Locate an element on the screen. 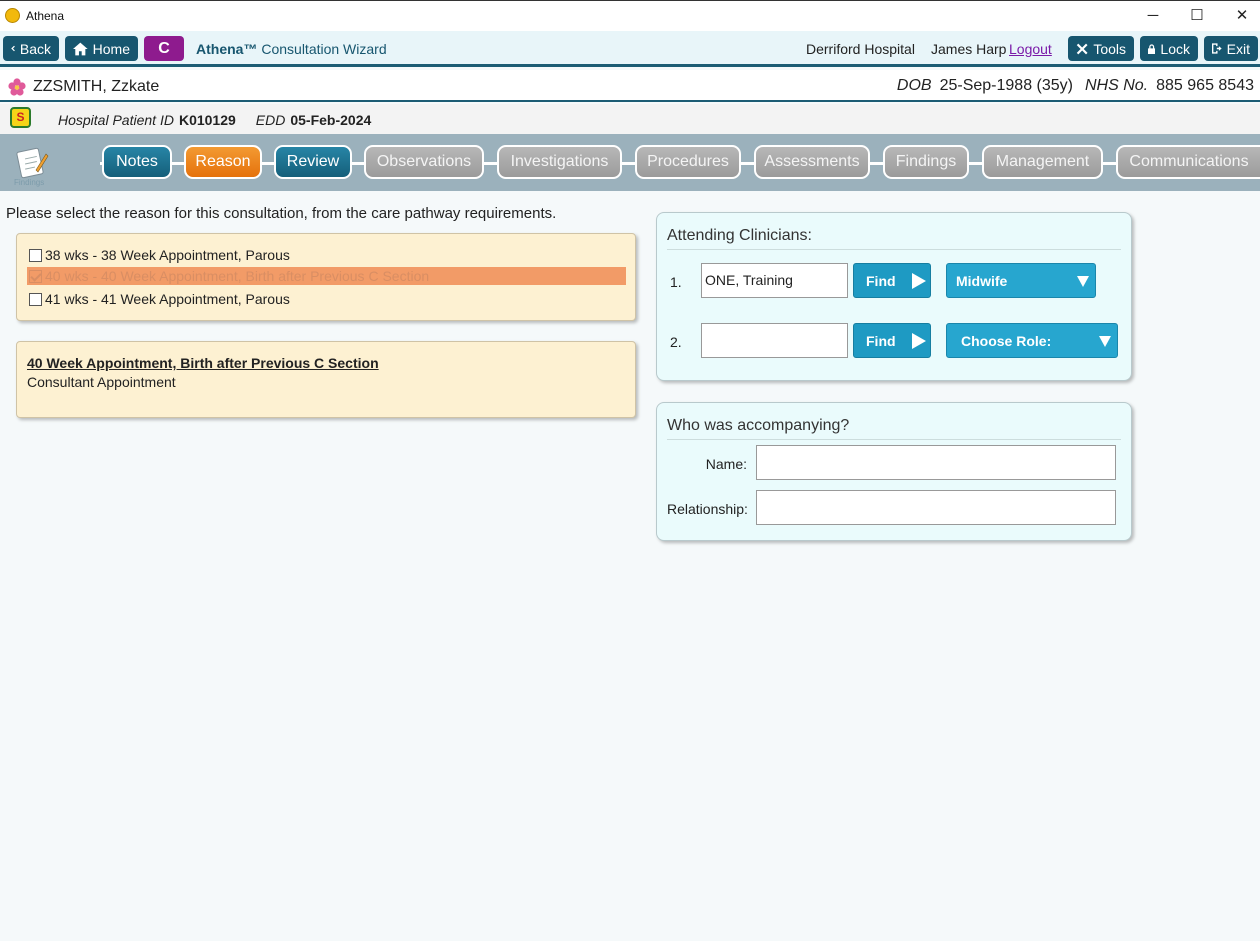 Image resolution: width=1260 pixels, height=941 pixels. s-badge-icon: S is located at coordinates (20, 117).